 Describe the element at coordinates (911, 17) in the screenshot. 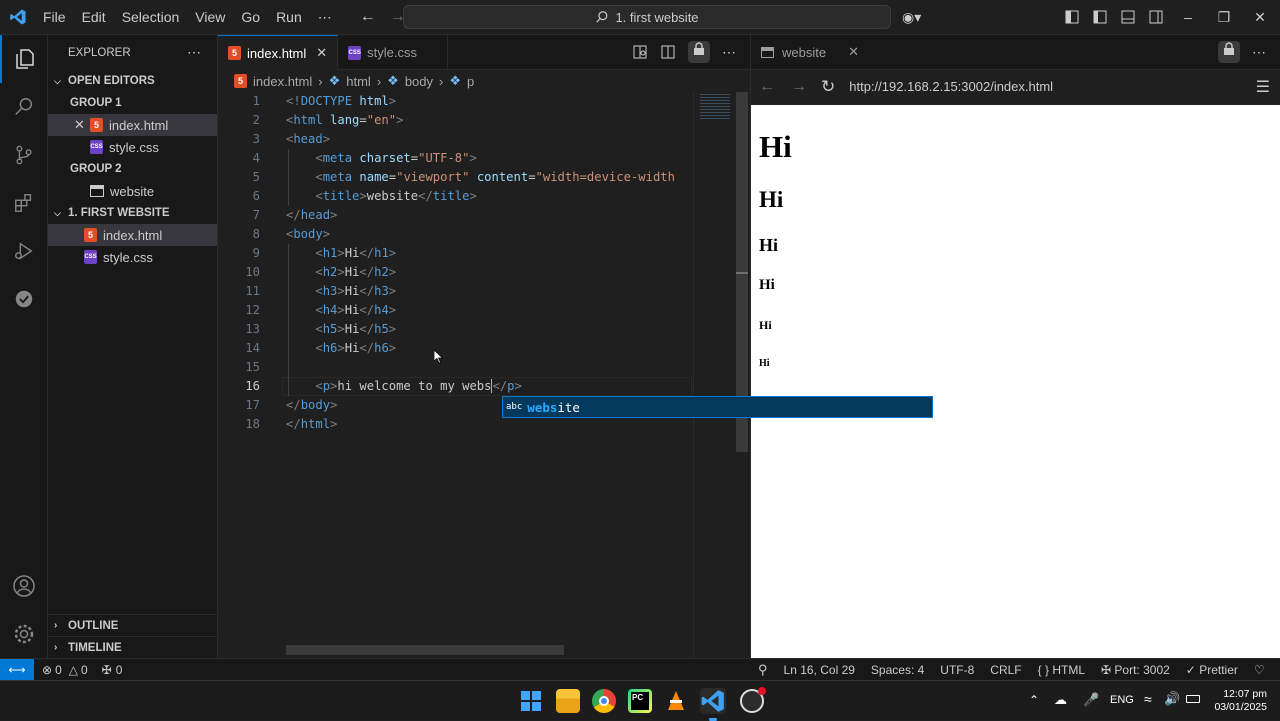

I see `copilot-icon: ◉▾` at that location.